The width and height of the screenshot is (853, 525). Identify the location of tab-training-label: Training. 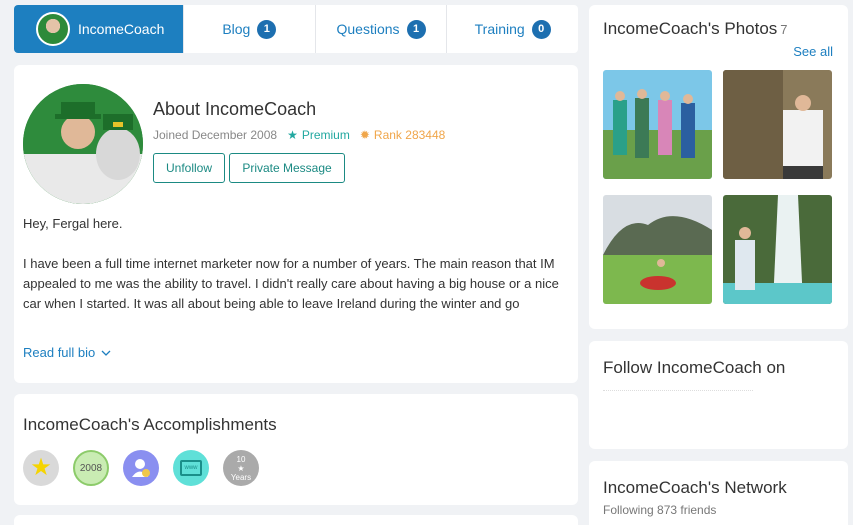
(499, 29).